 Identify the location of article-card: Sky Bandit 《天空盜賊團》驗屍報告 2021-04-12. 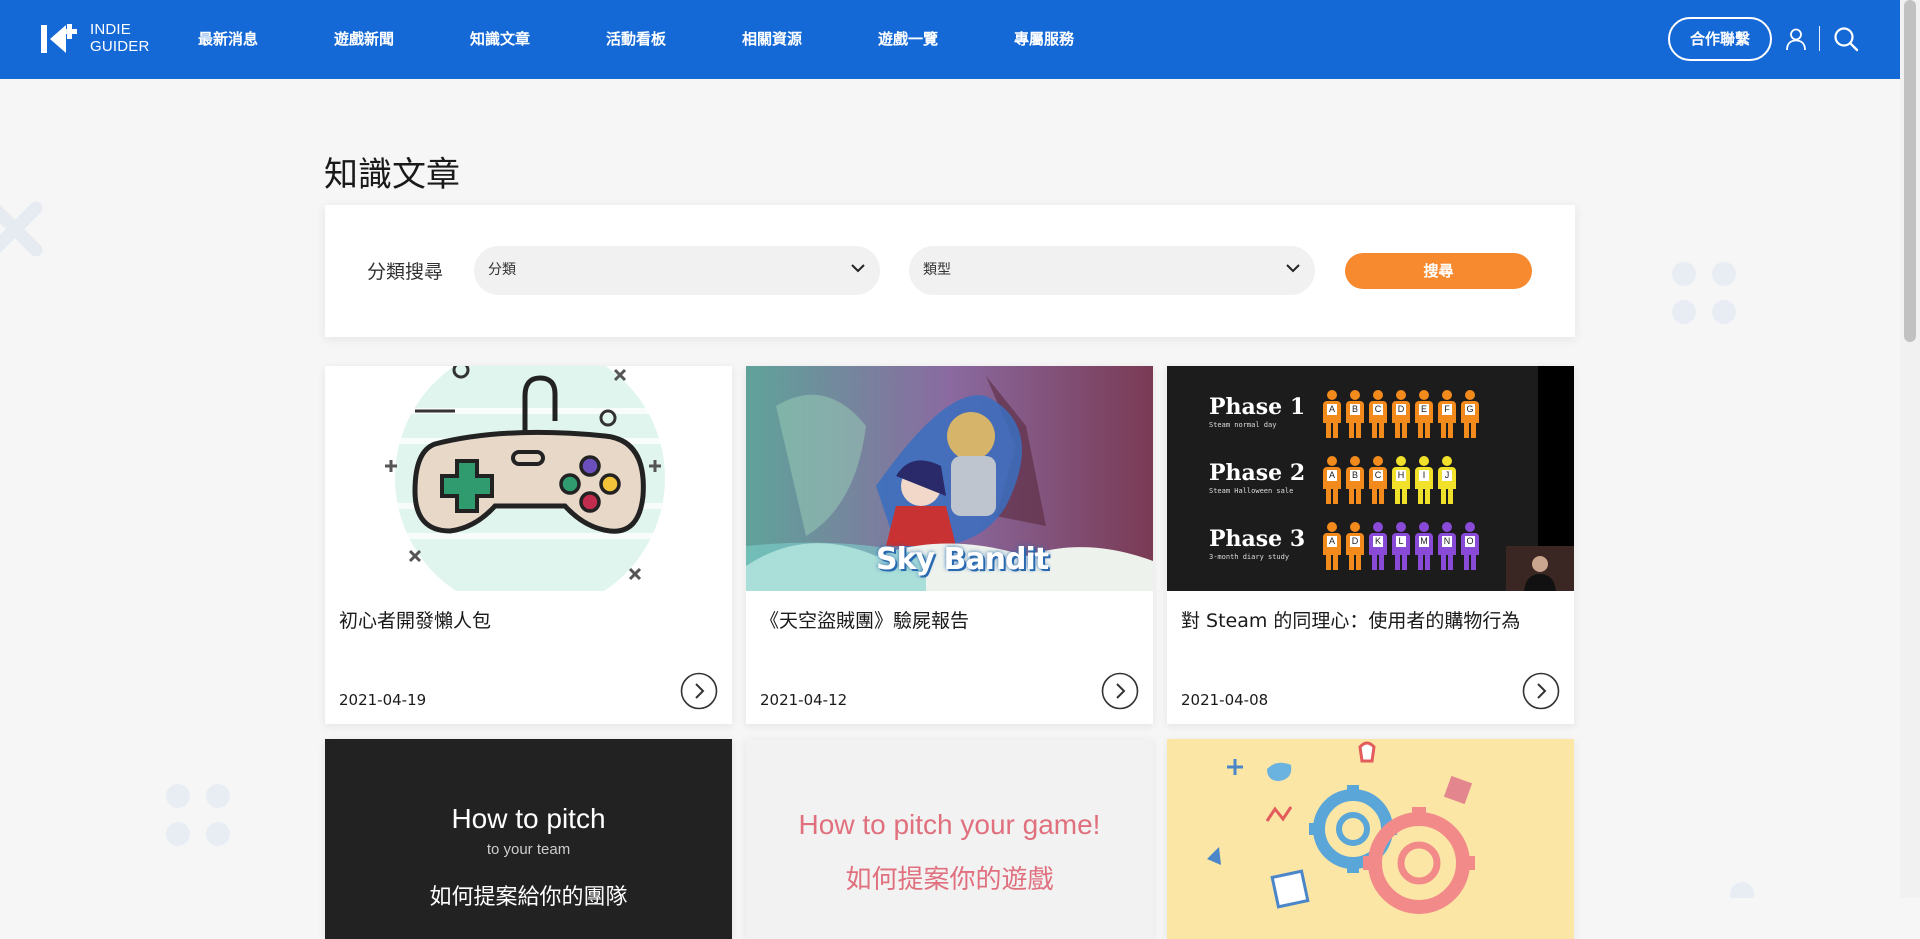
(949, 545).